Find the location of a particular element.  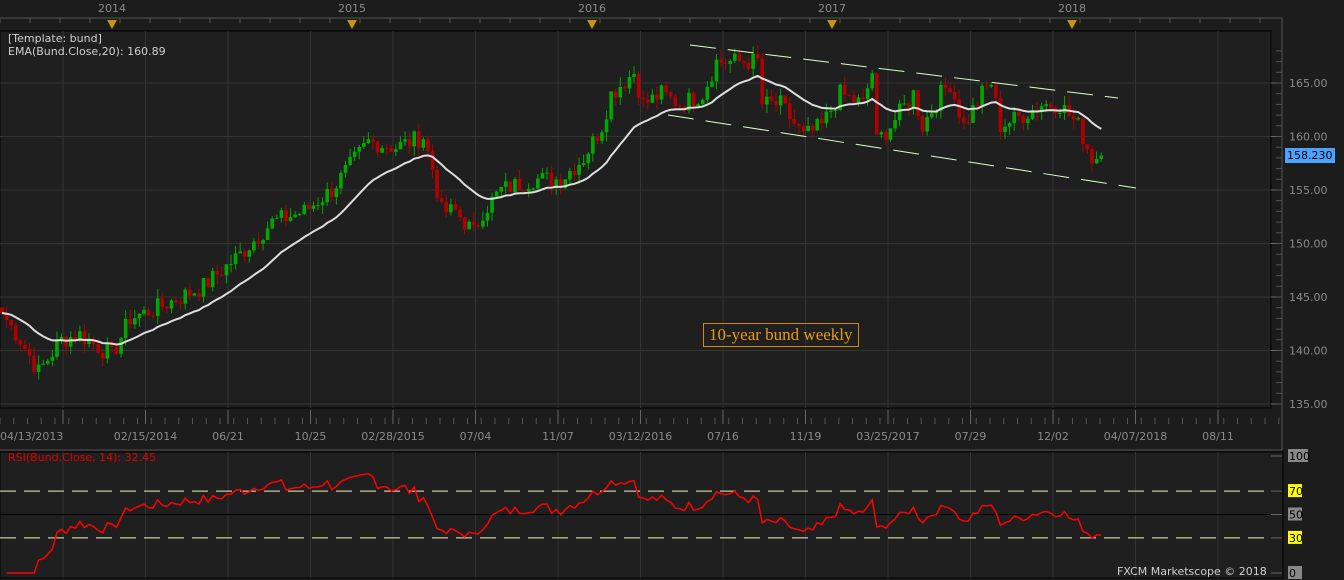

date-label: 11/19 is located at coordinates (806, 436).